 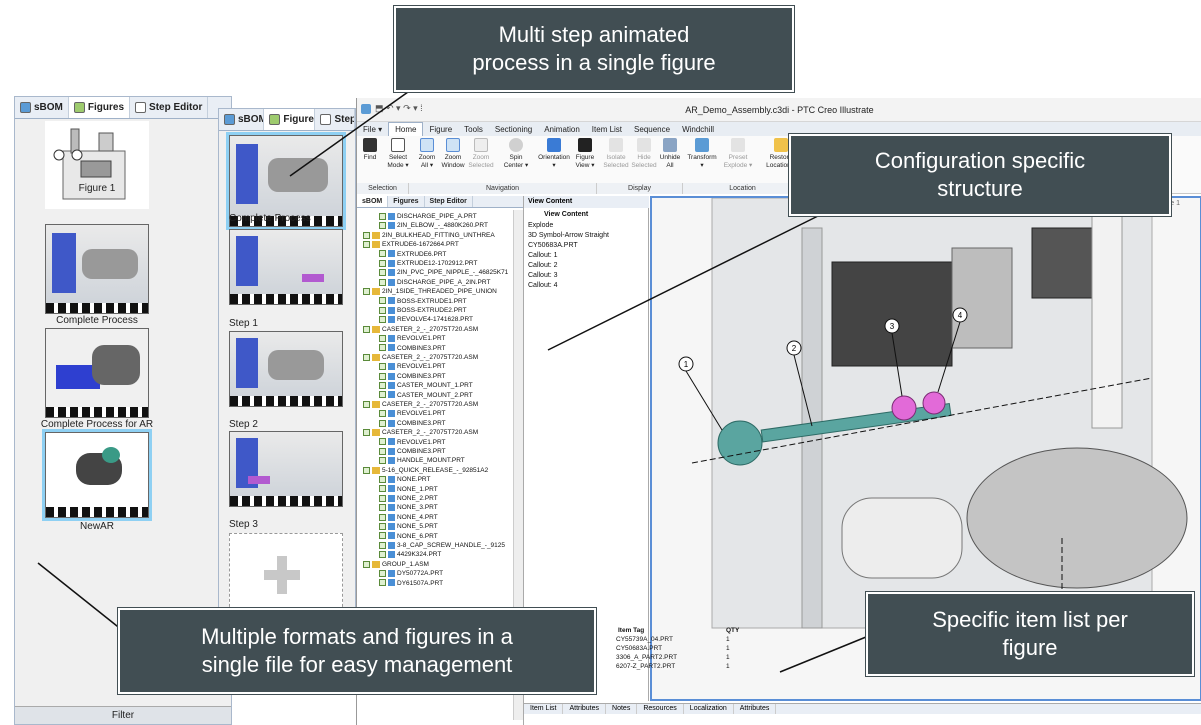 I want to click on callout-line: Specific item list per, so click(x=1030, y=619).